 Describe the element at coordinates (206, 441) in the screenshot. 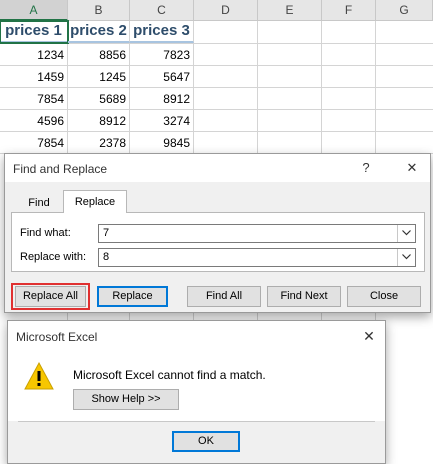

I see `ok-button: OK` at that location.